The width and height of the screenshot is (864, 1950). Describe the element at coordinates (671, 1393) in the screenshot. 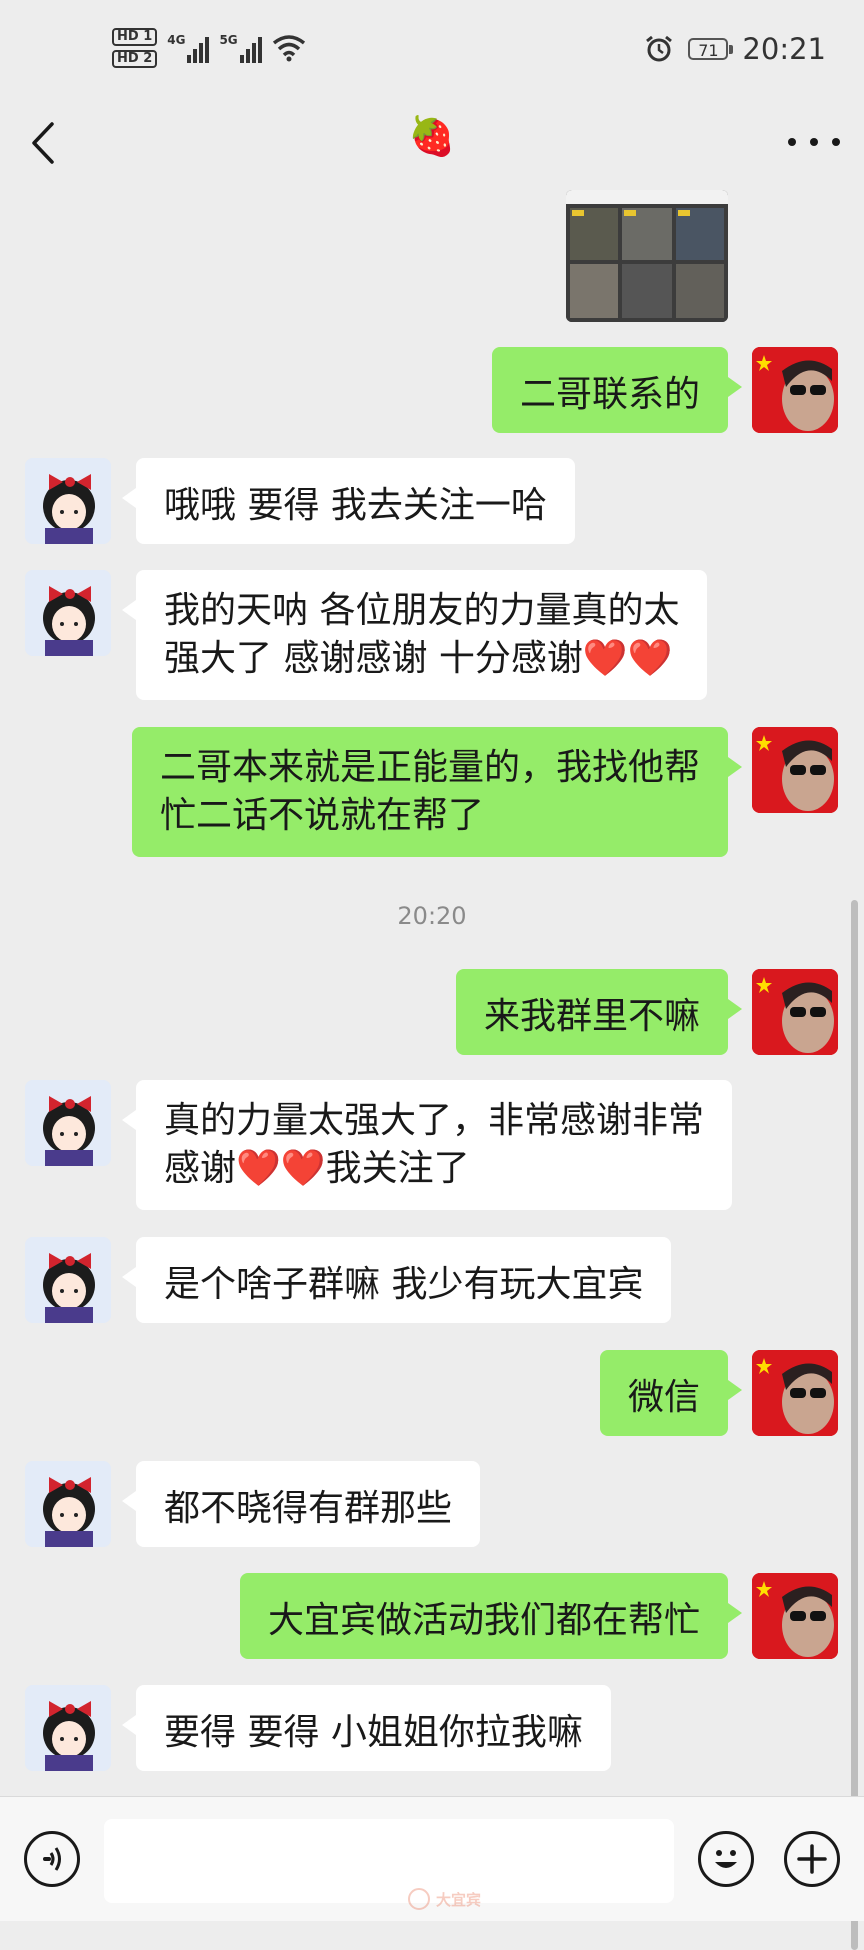

I see `message-bubble-sent: 微信` at that location.